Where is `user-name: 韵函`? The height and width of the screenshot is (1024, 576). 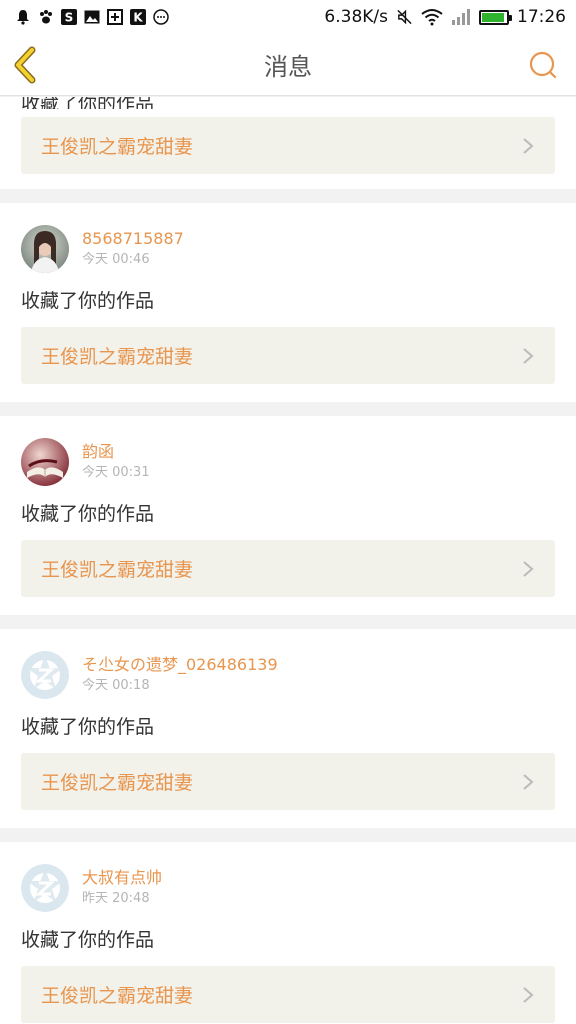
user-name: 韵函 is located at coordinates (116, 452).